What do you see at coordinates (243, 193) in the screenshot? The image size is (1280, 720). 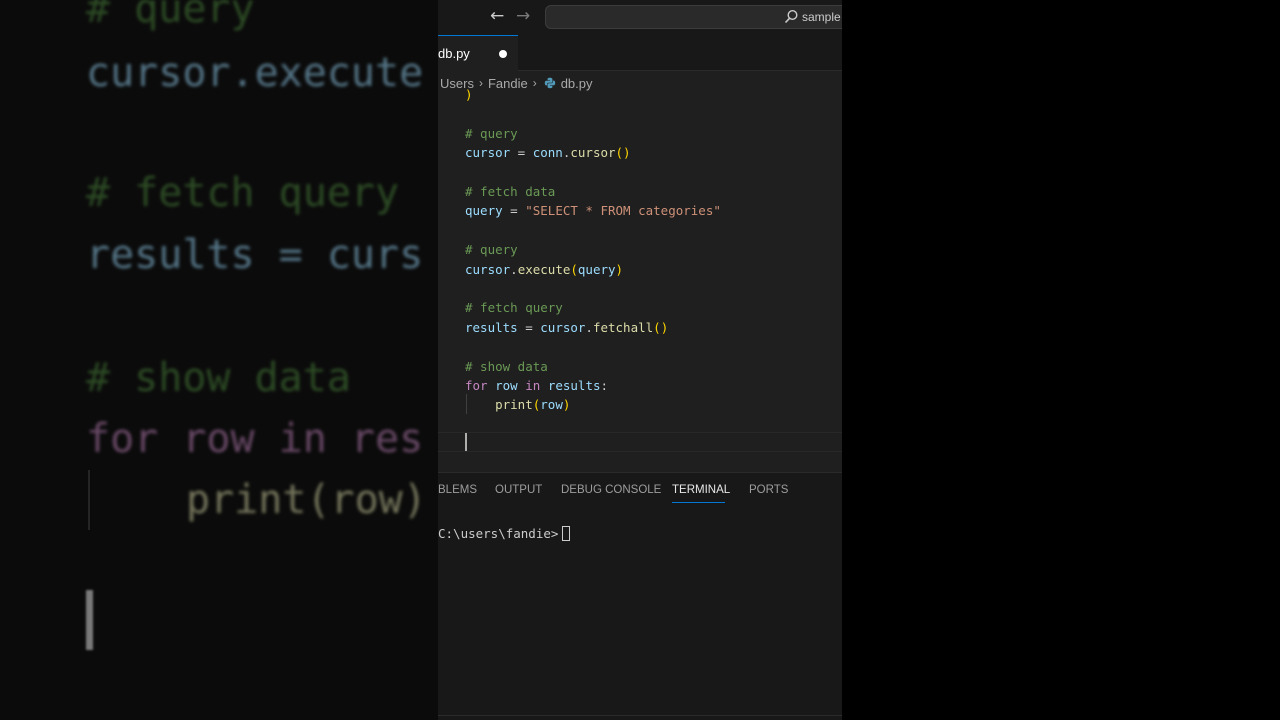 I see `bg-line-2: # fetch query` at bounding box center [243, 193].